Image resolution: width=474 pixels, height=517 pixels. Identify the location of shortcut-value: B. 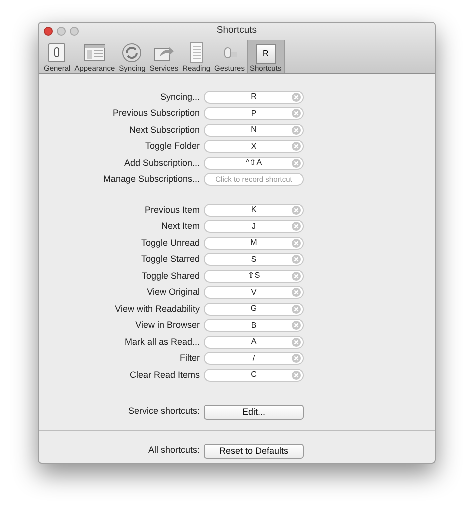
(254, 326).